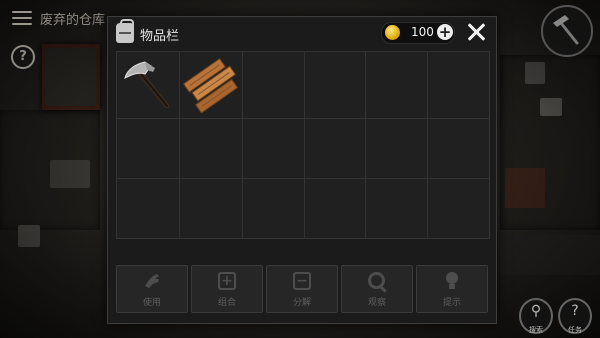 The image size is (600, 338). What do you see at coordinates (301, 303) in the screenshot?
I see `split-label: 分解` at bounding box center [301, 303].